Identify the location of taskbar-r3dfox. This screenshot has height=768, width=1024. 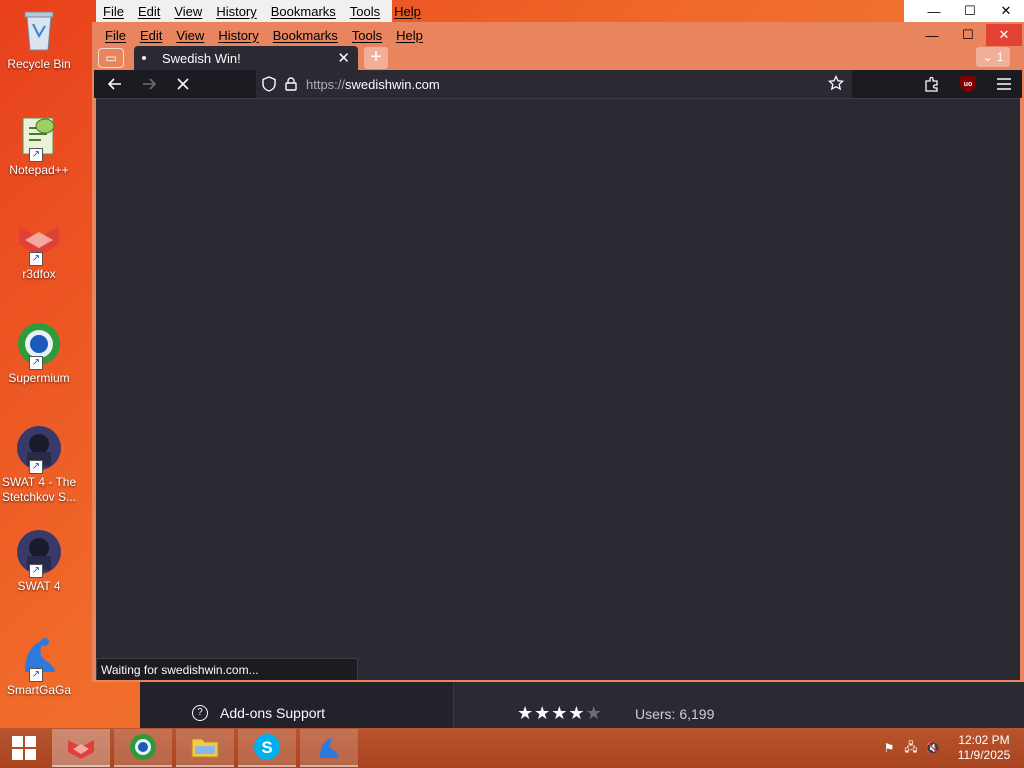
(81, 748).